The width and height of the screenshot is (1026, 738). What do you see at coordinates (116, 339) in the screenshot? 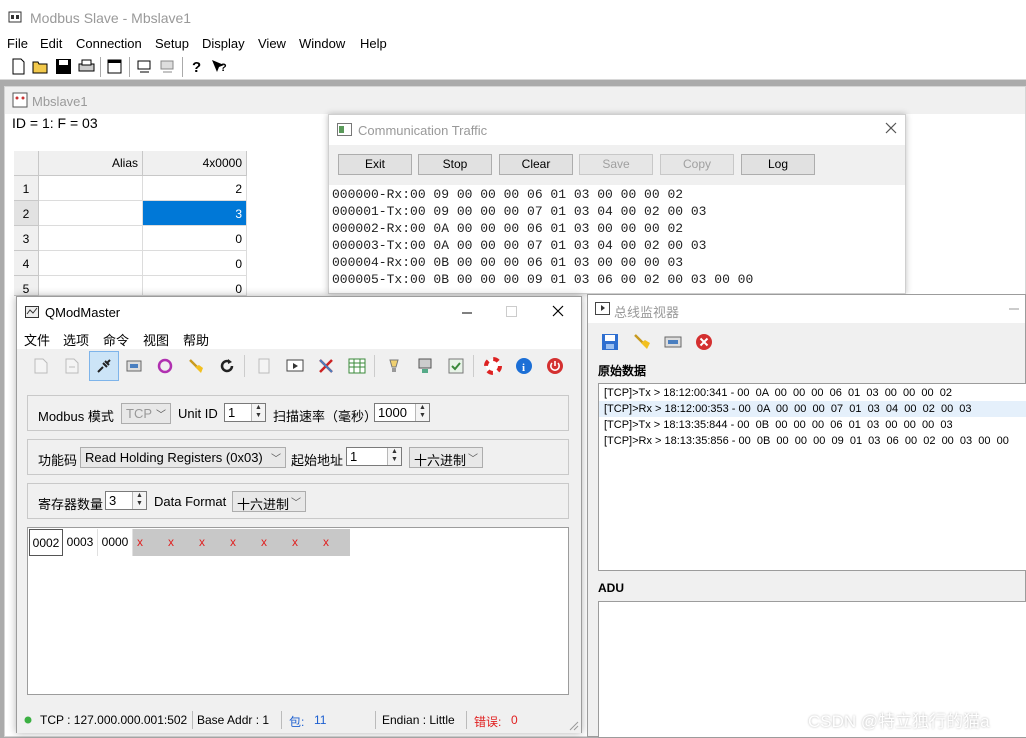
I see `qmm-menu-commands: 命令` at bounding box center [116, 339].